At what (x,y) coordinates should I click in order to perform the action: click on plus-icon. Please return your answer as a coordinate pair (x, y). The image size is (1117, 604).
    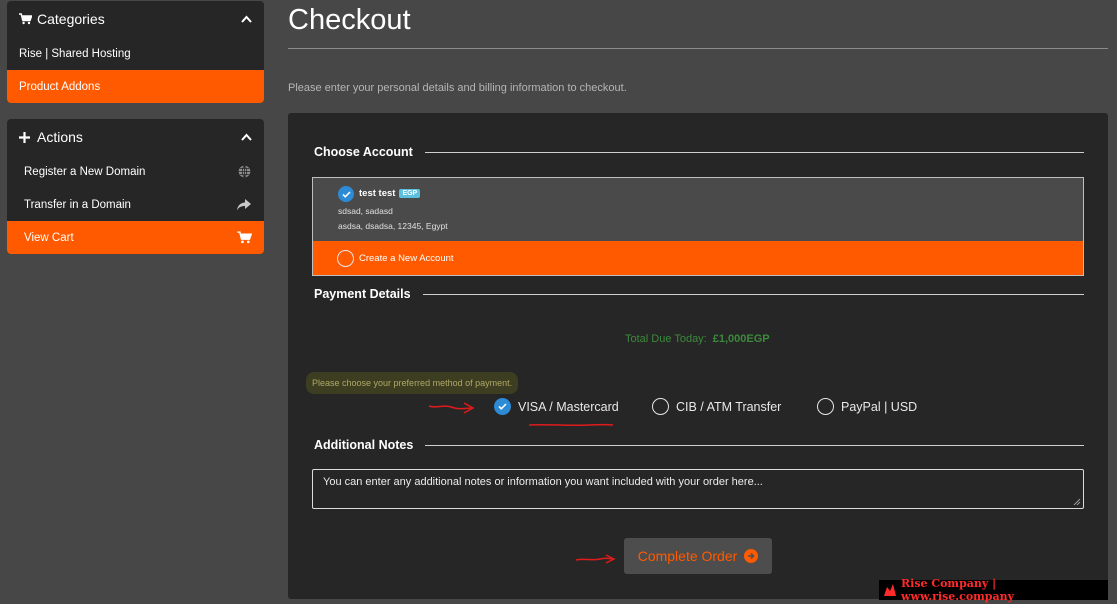
    Looking at the image, I should click on (28, 137).